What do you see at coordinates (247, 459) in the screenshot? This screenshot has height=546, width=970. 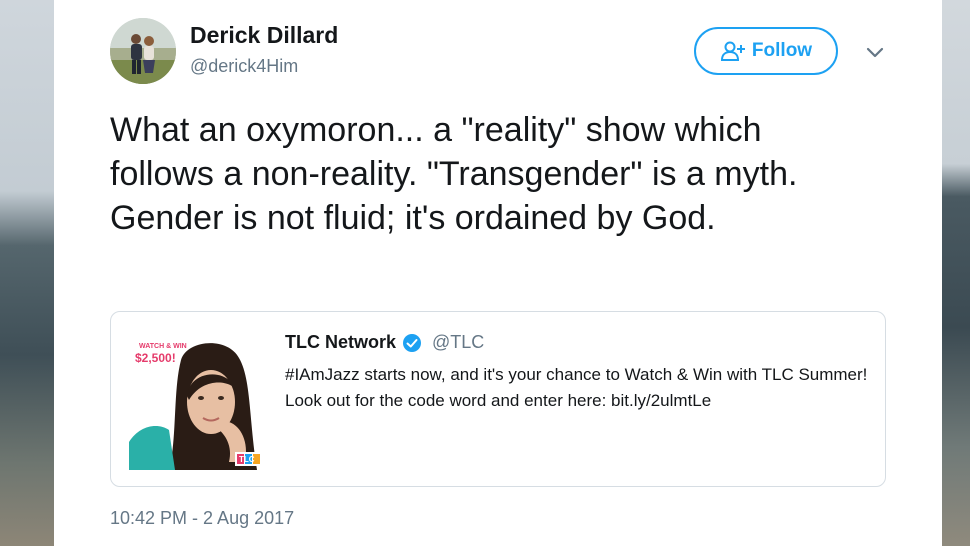 I see `network-logo: TLC` at bounding box center [247, 459].